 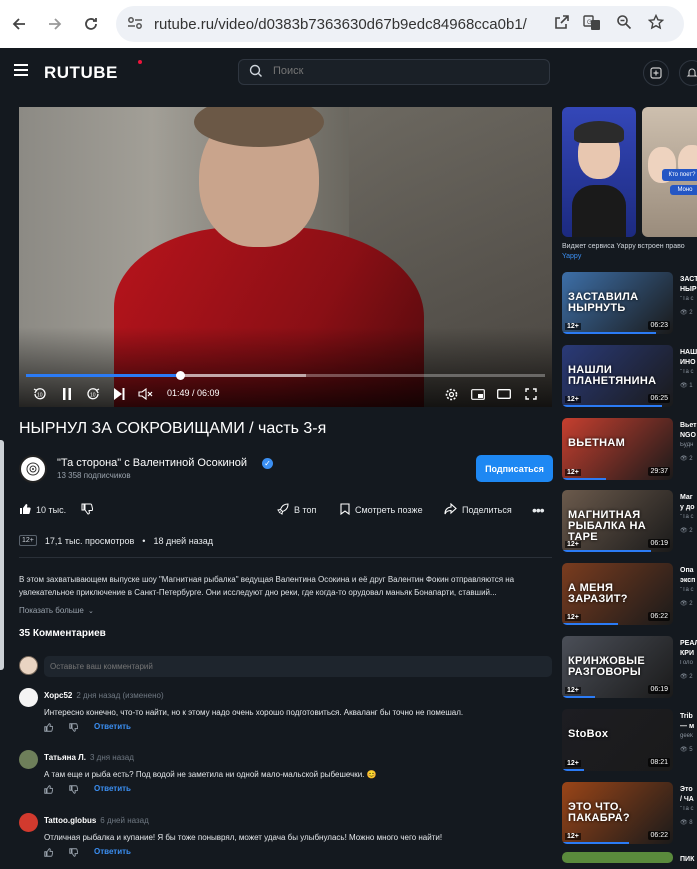 I want to click on show-more-link: Показать больше ⌄, so click(x=56, y=610).